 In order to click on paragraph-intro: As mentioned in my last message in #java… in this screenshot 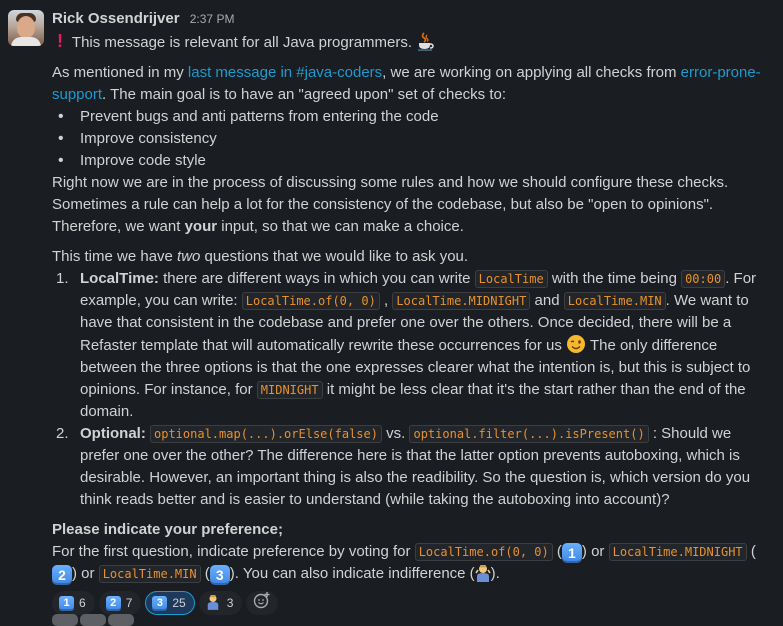, I will do `click(406, 83)`.